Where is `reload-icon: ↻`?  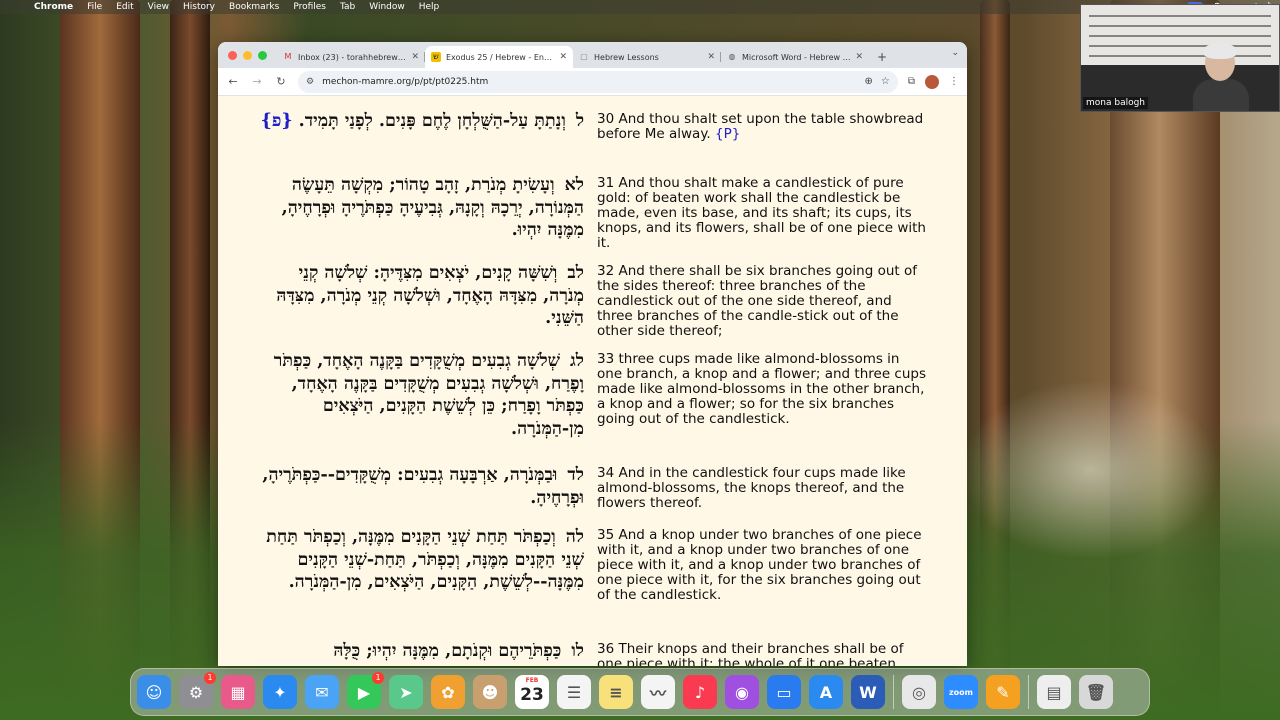
reload-icon: ↻ is located at coordinates (281, 81).